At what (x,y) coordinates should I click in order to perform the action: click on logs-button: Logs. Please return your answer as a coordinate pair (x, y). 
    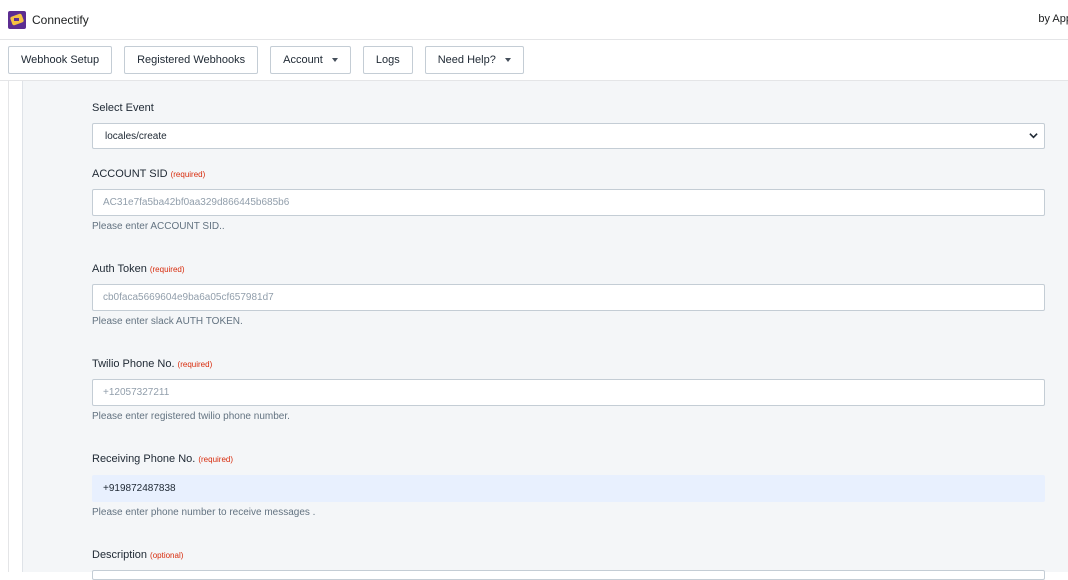
    Looking at the image, I should click on (387, 60).